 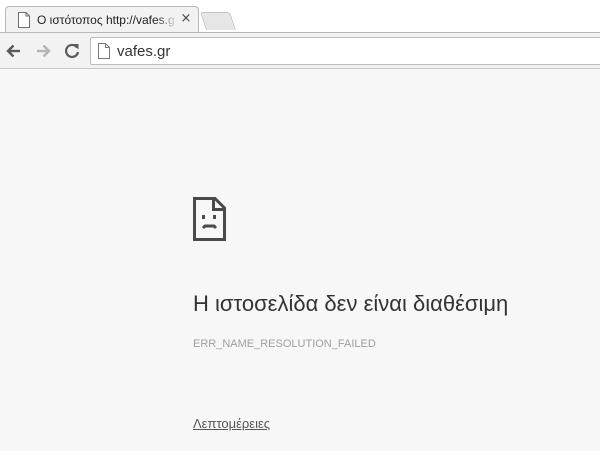 What do you see at coordinates (300, 16) in the screenshot?
I see `tab-strip: Ο ιστότοπος http://vafes.gr ×` at bounding box center [300, 16].